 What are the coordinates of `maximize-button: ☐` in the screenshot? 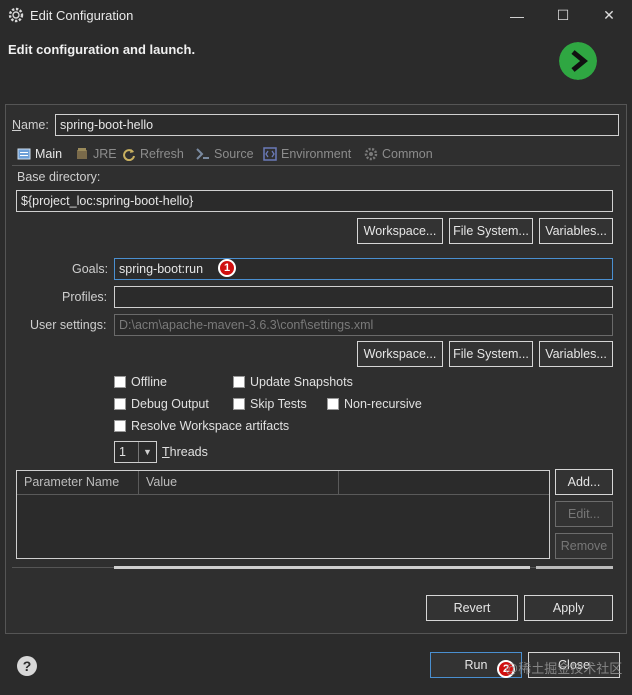 It's located at (563, 15).